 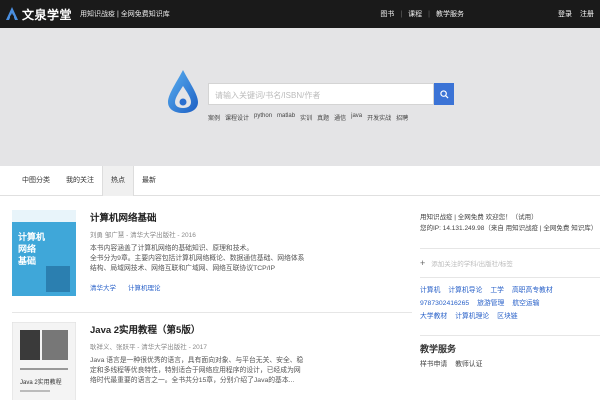 I want to click on book-tag: 计算机理论, so click(x=144, y=287).